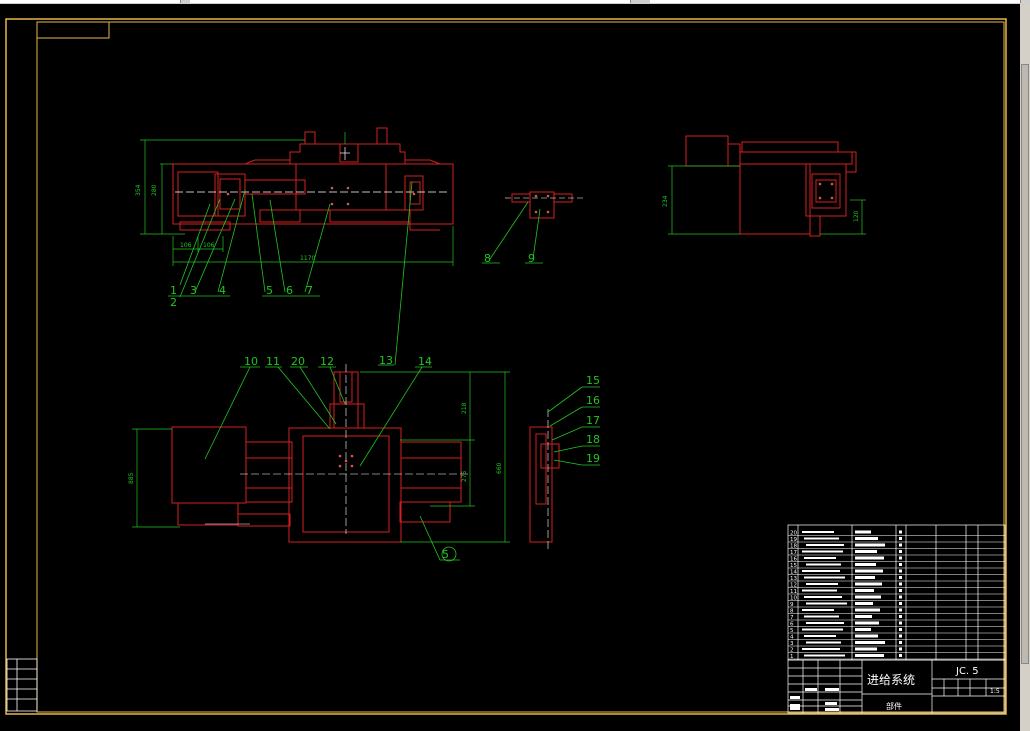  Describe the element at coordinates (307, 258) in the screenshot. I see `dim-1170: 1170` at that location.